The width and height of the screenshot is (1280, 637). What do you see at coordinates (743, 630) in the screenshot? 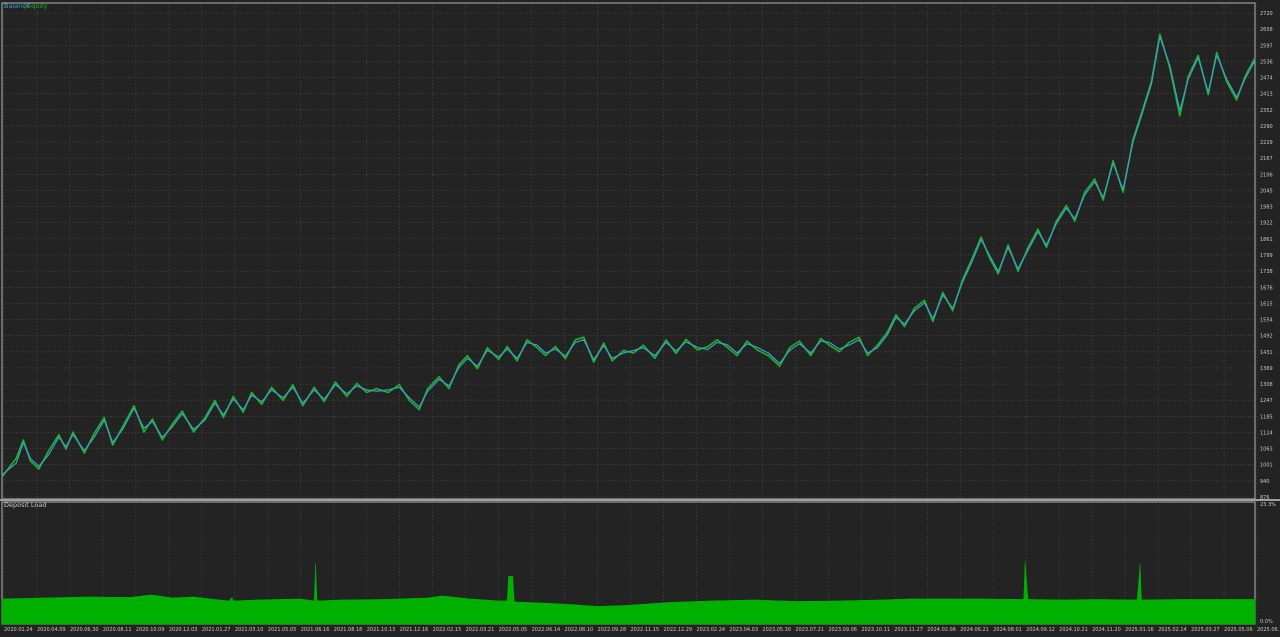
I see `x-tick-label: 2023.04.03` at bounding box center [743, 630].